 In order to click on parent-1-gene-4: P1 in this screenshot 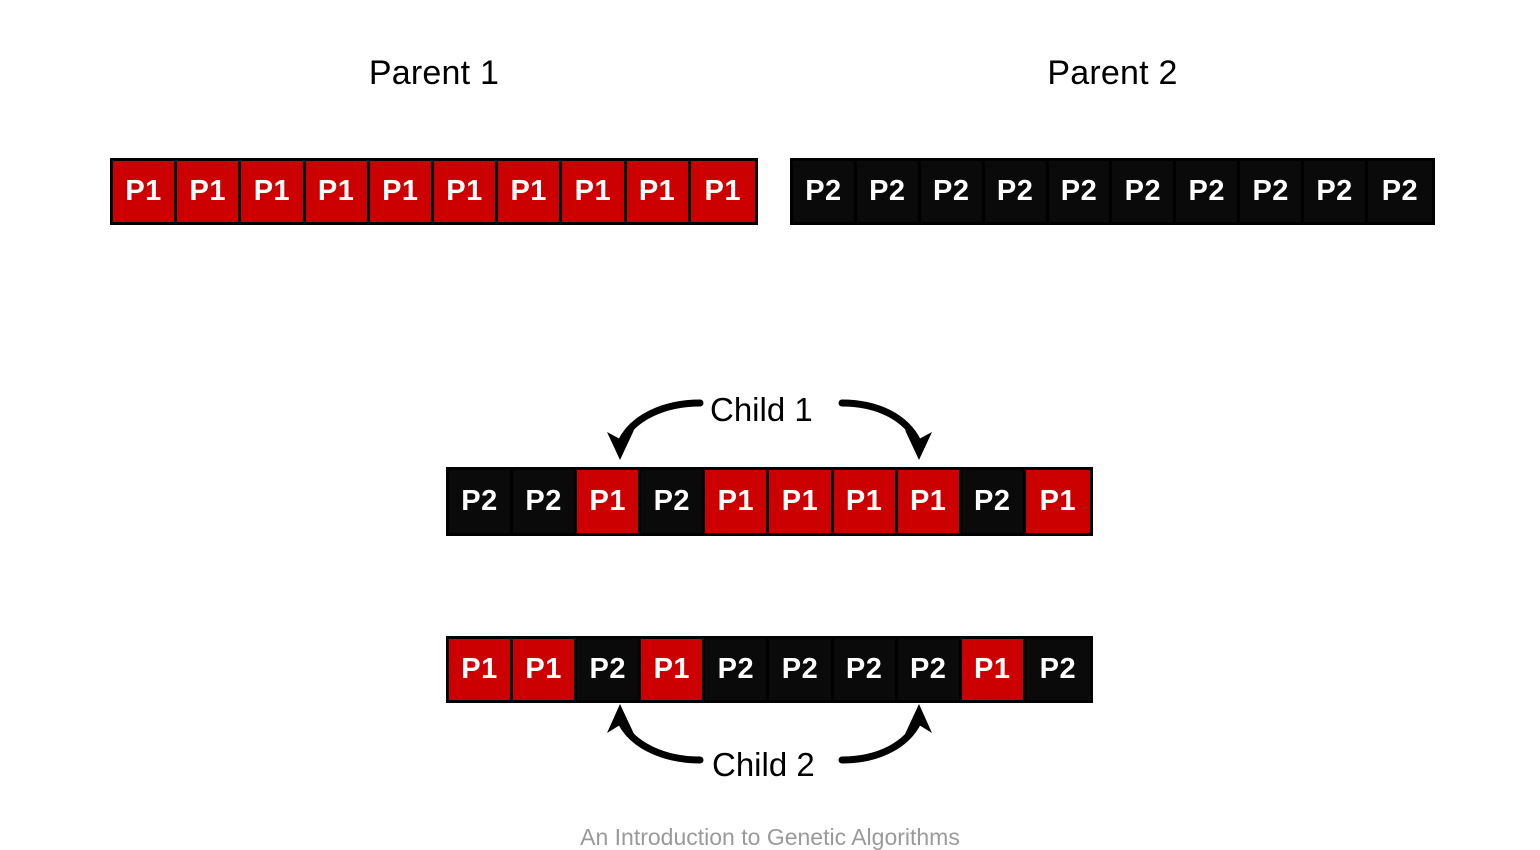, I will do `click(337, 191)`.